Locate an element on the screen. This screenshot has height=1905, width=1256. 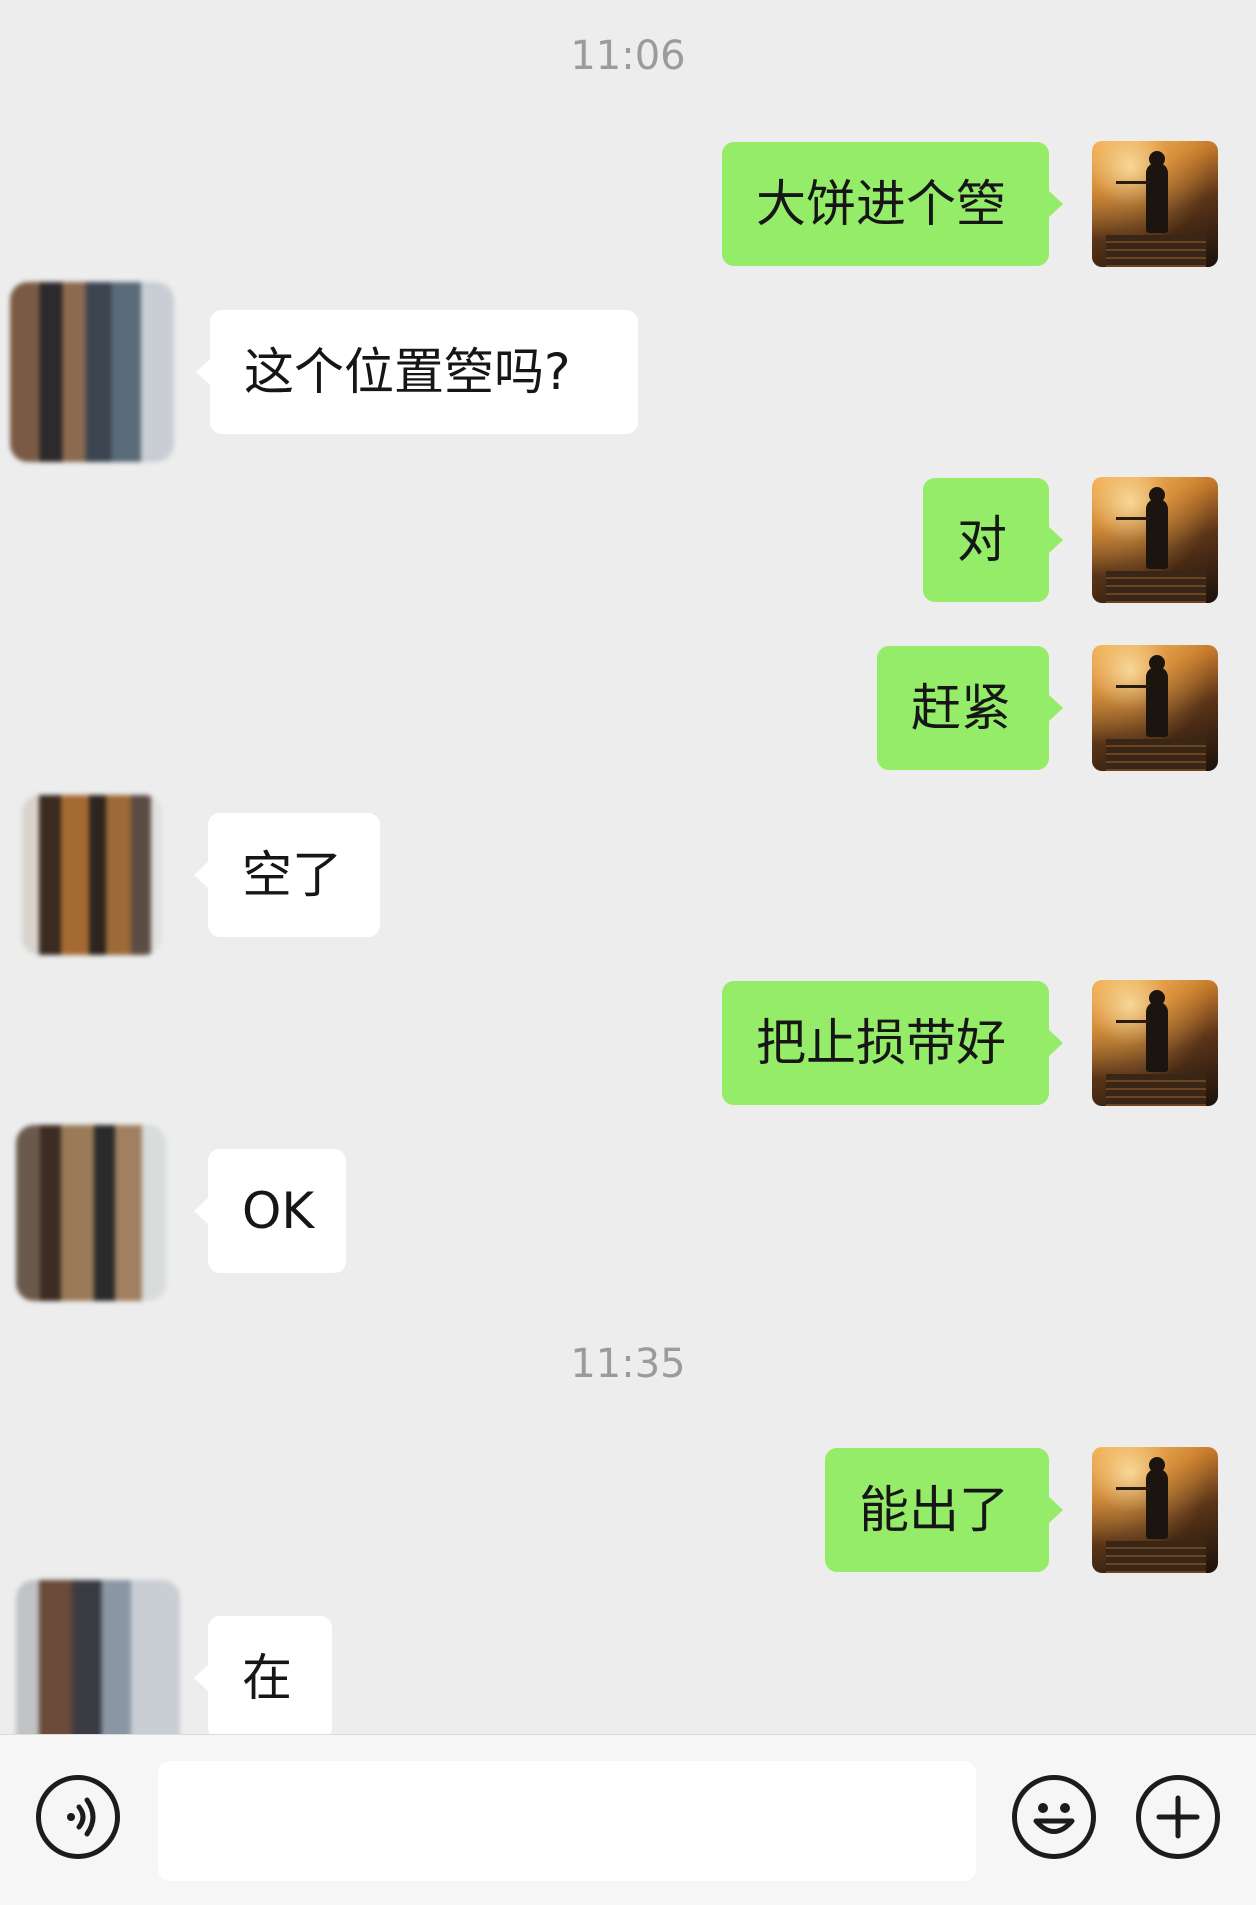
my-message-bubble: 对 is located at coordinates (993, 540).